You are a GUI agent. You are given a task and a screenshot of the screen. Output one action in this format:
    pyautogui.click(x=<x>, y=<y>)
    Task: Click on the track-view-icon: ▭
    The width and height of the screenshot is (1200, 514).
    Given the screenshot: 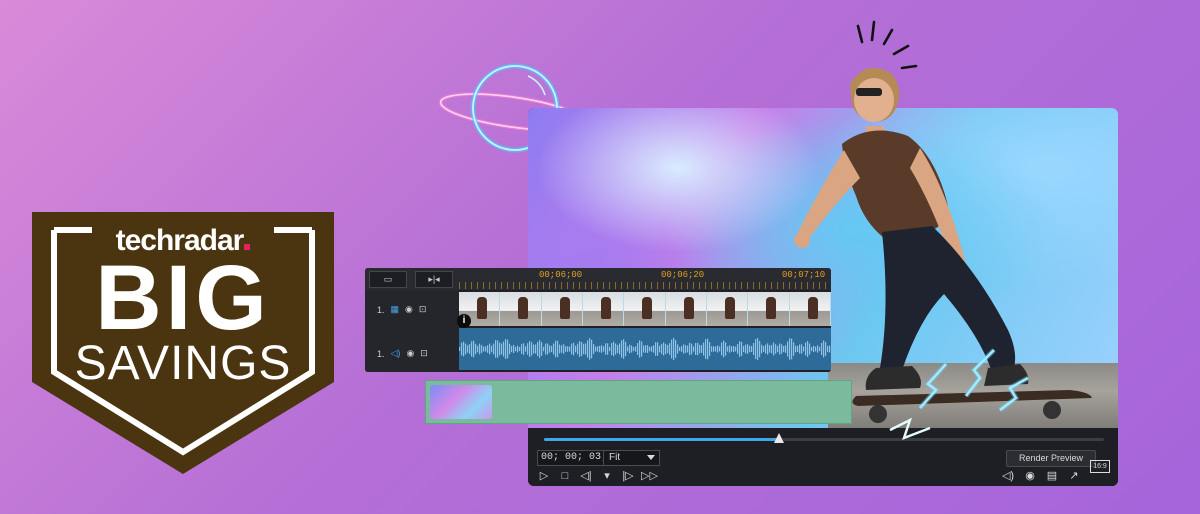 What is the action you would take?
    pyautogui.click(x=388, y=279)
    